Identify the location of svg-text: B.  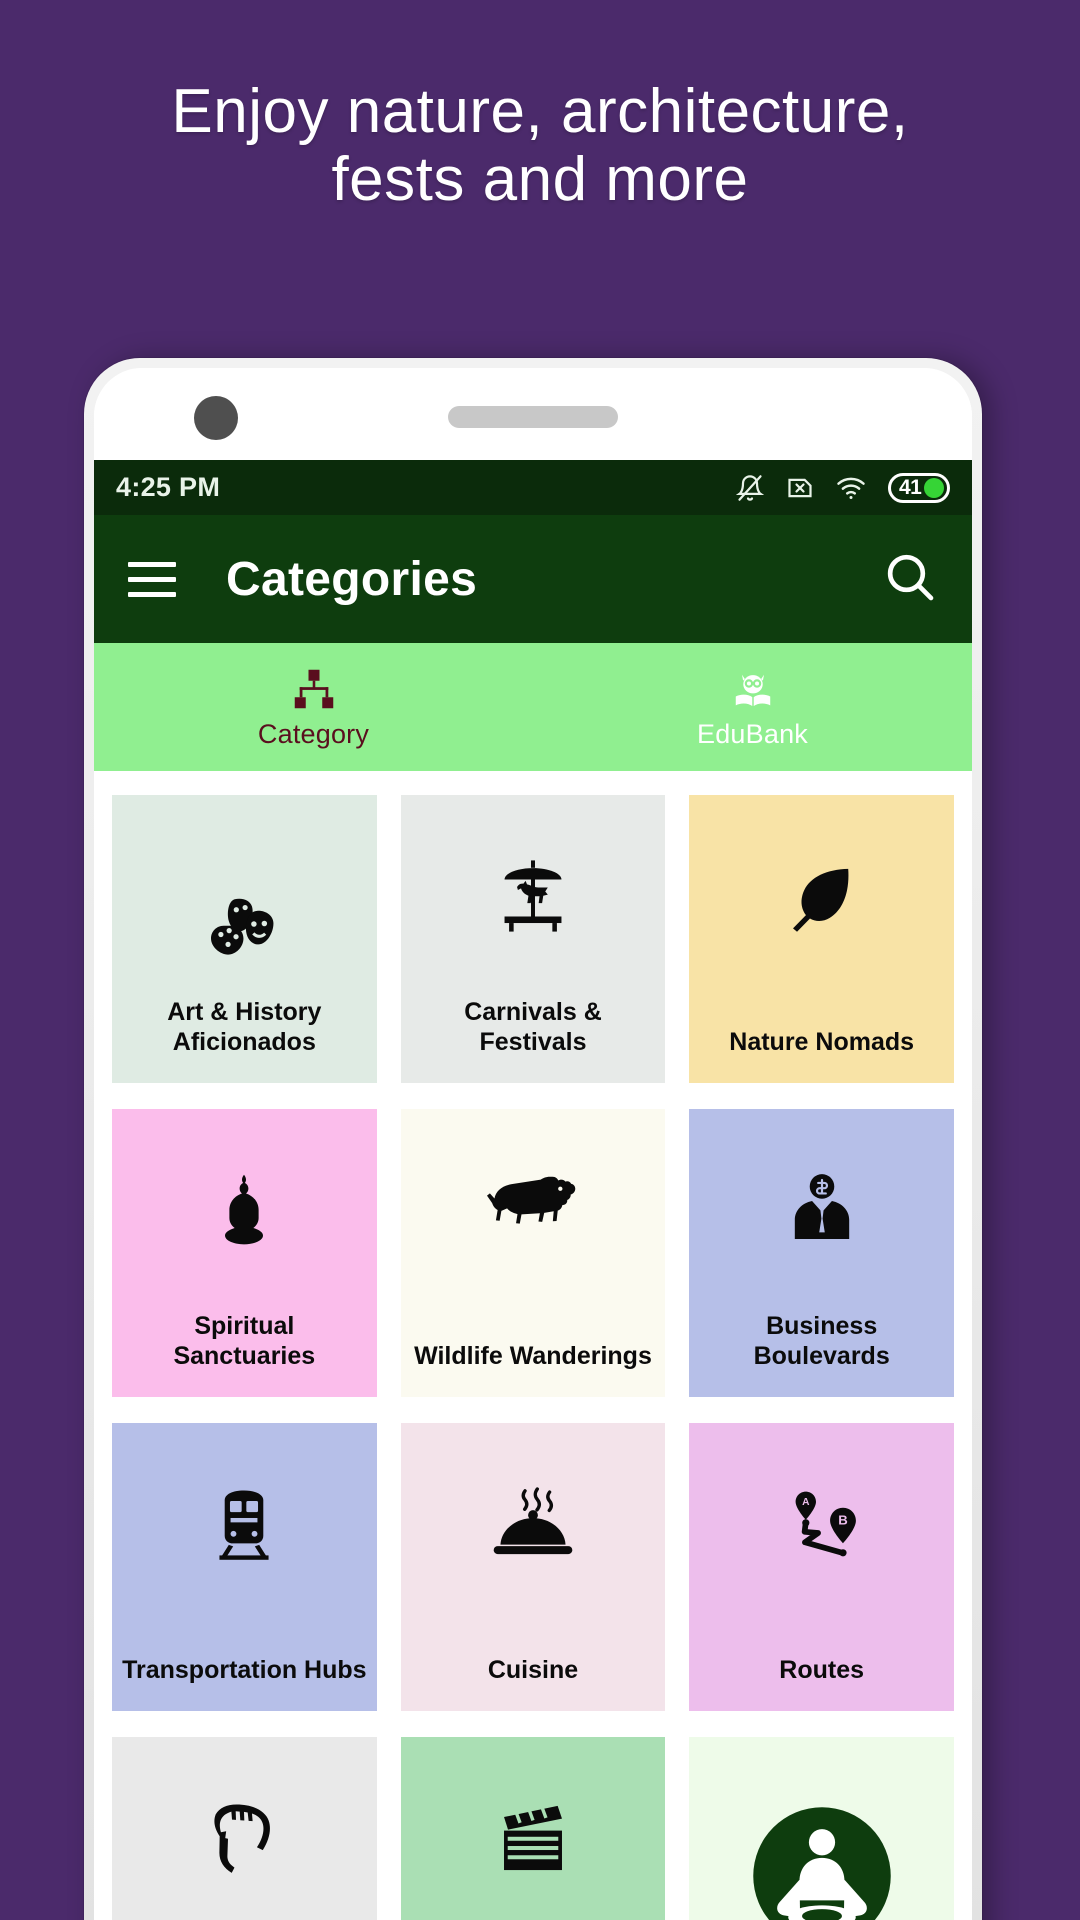
(843, 1520).